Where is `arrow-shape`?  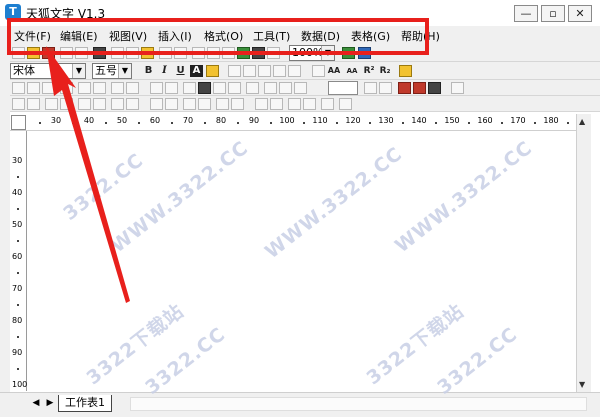 arrow-shape is located at coordinates (88, 174).